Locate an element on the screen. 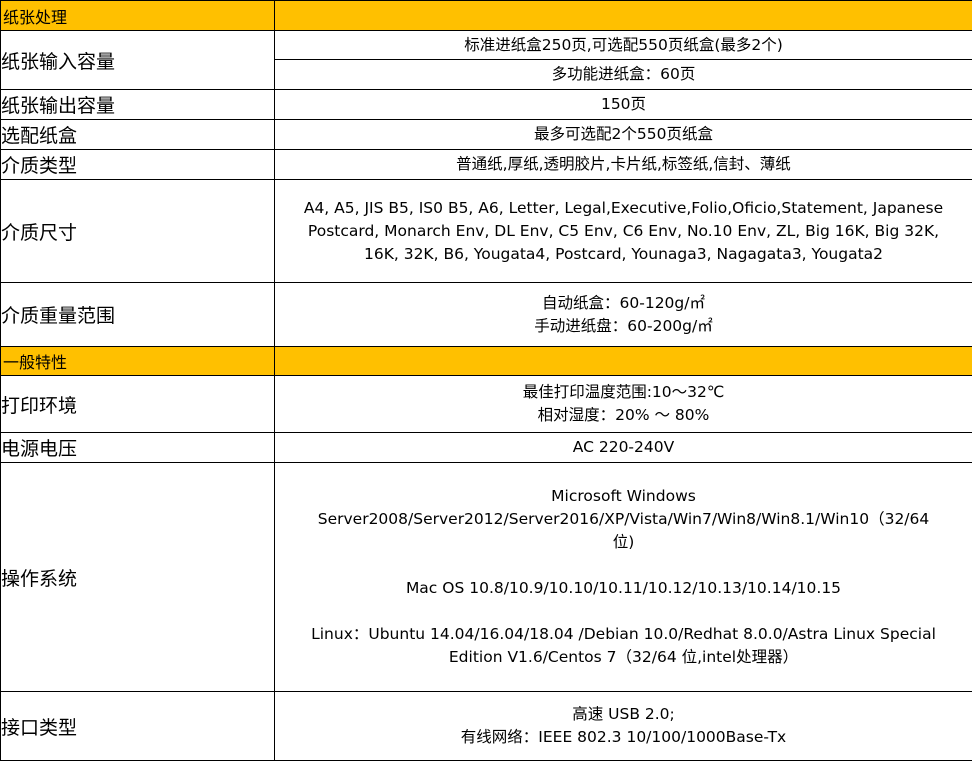  value-line: 最佳打印温度范围:10～32℃ is located at coordinates (623, 392).